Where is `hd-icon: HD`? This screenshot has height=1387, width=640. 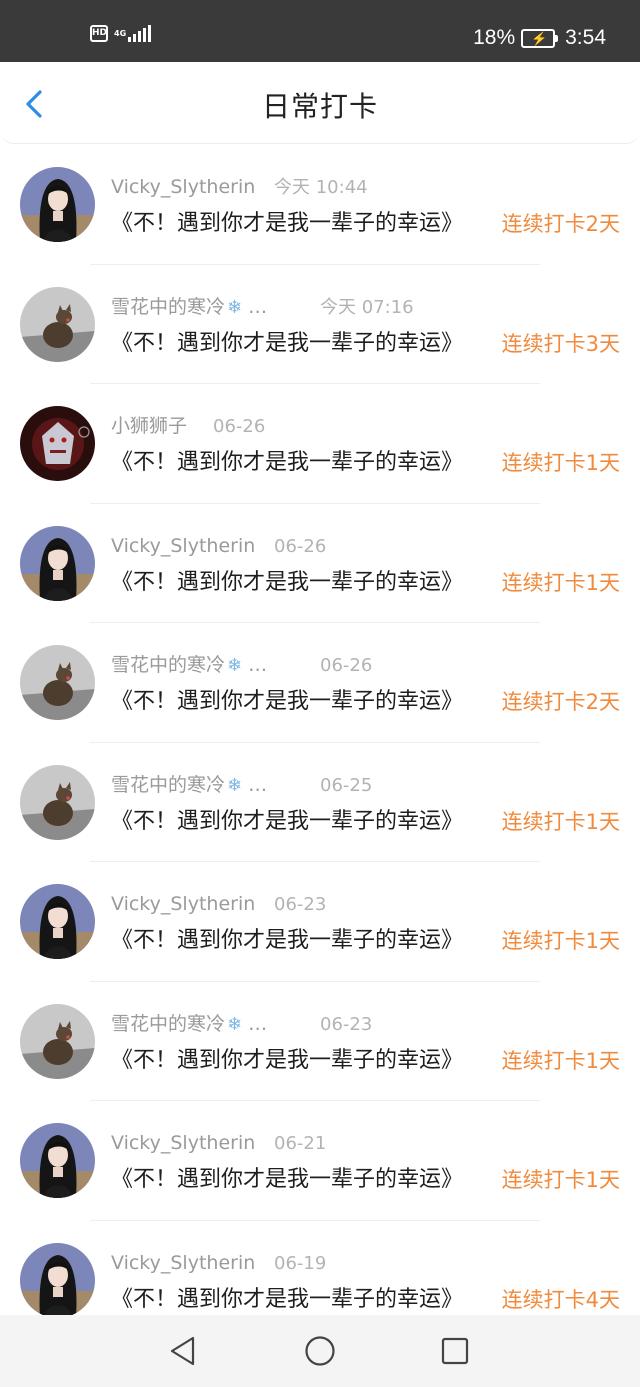
hd-icon: HD is located at coordinates (99, 33).